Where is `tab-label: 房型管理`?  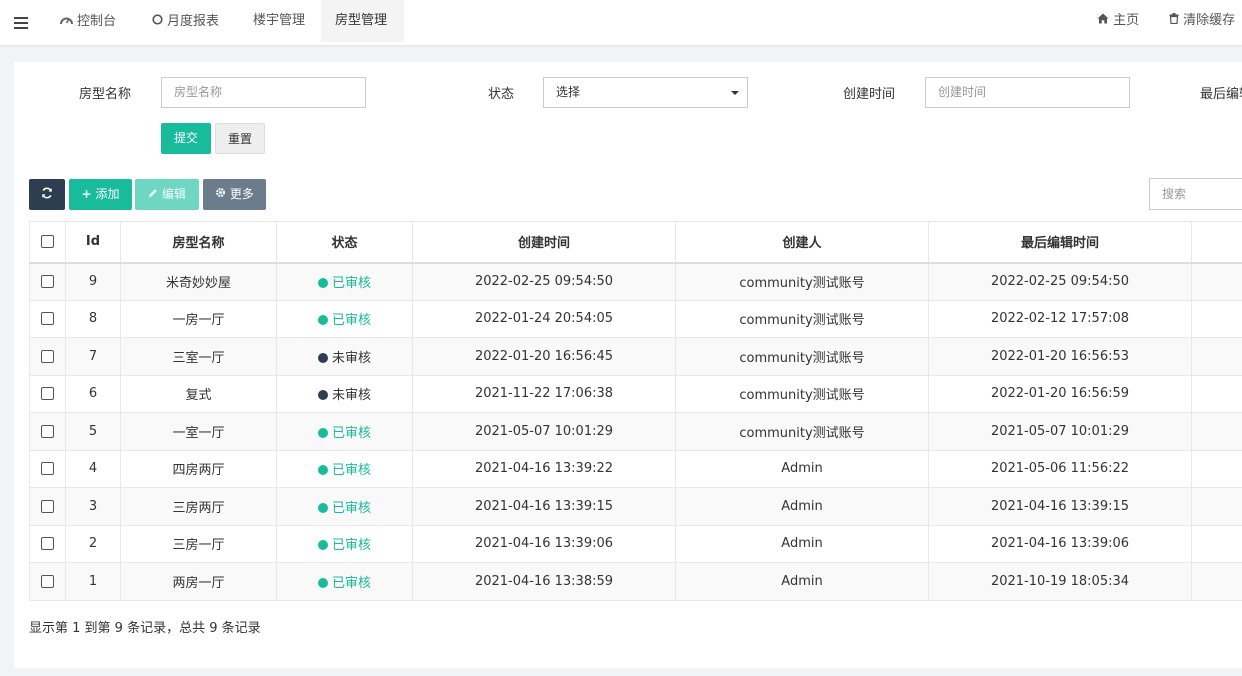
tab-label: 房型管理 is located at coordinates (361, 20).